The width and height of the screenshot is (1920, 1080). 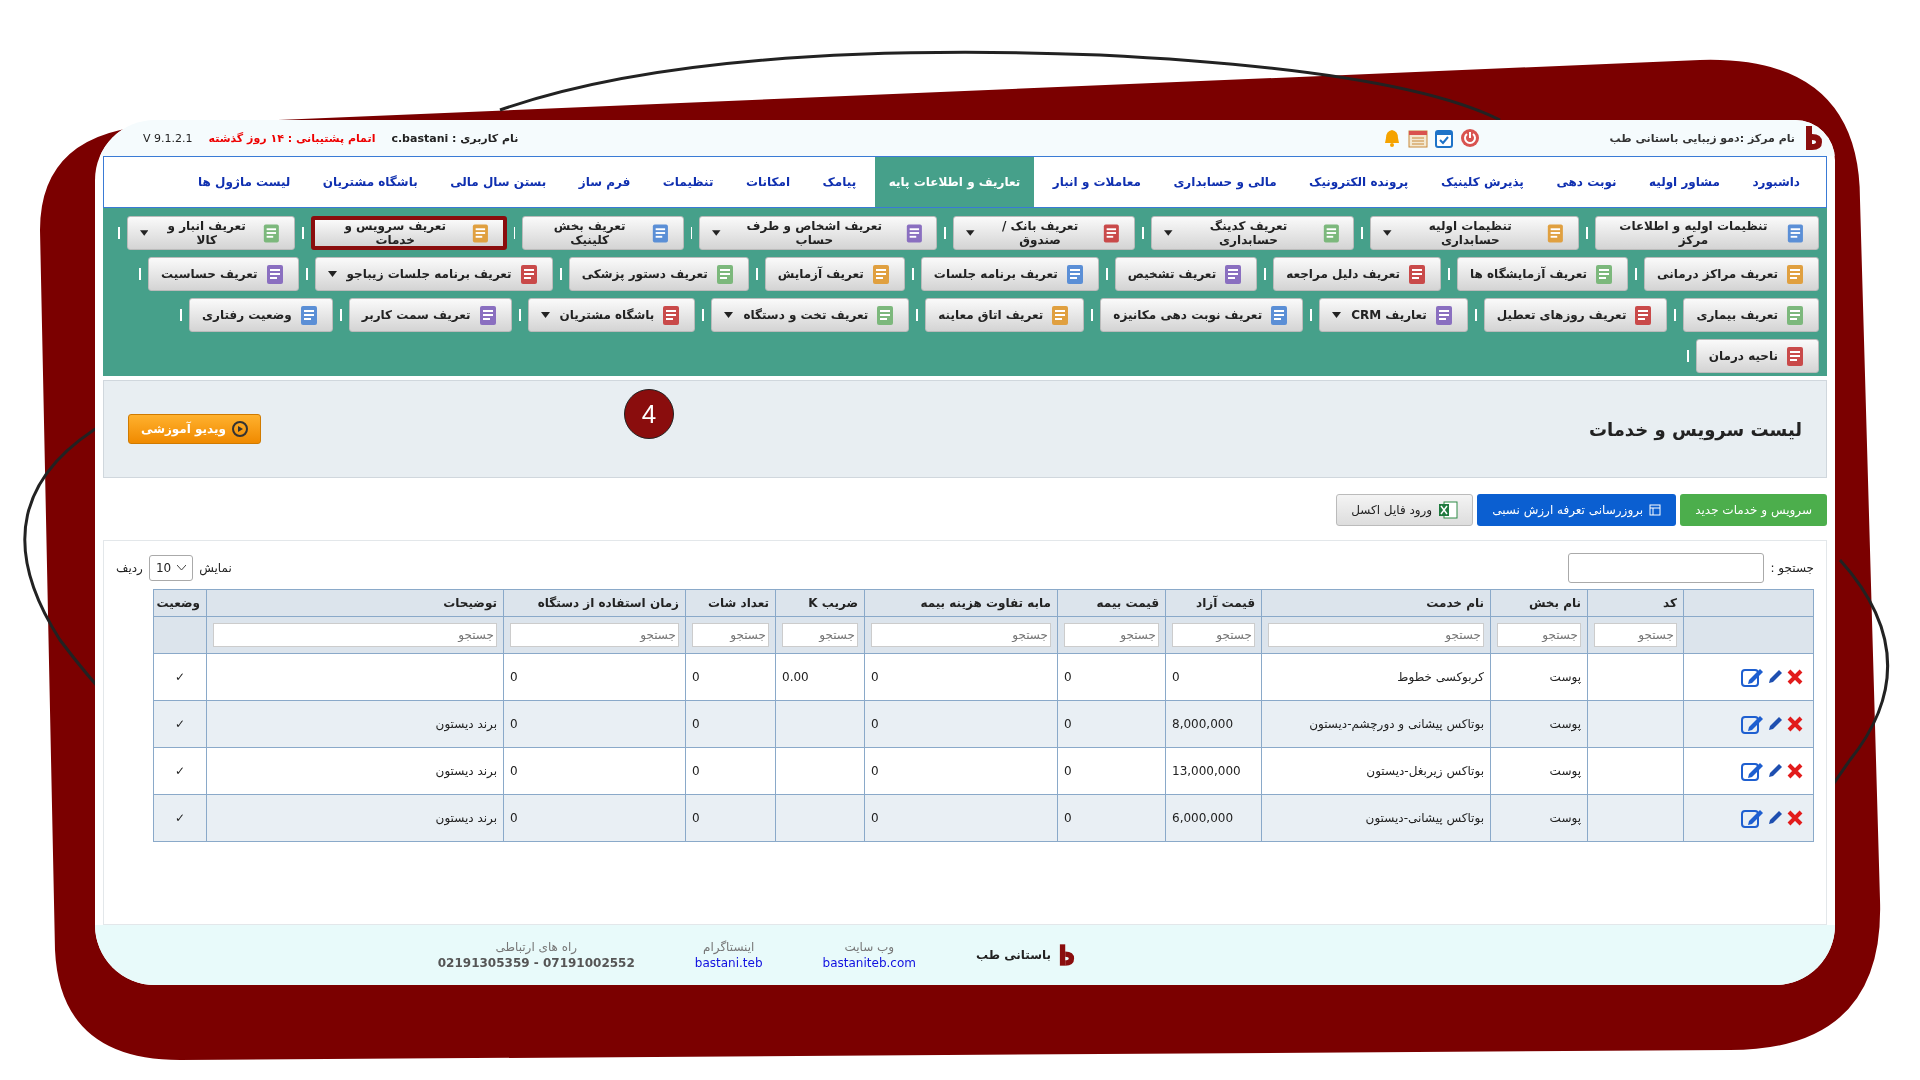 What do you see at coordinates (1776, 182) in the screenshot?
I see `nav-tab: داشبورد` at bounding box center [1776, 182].